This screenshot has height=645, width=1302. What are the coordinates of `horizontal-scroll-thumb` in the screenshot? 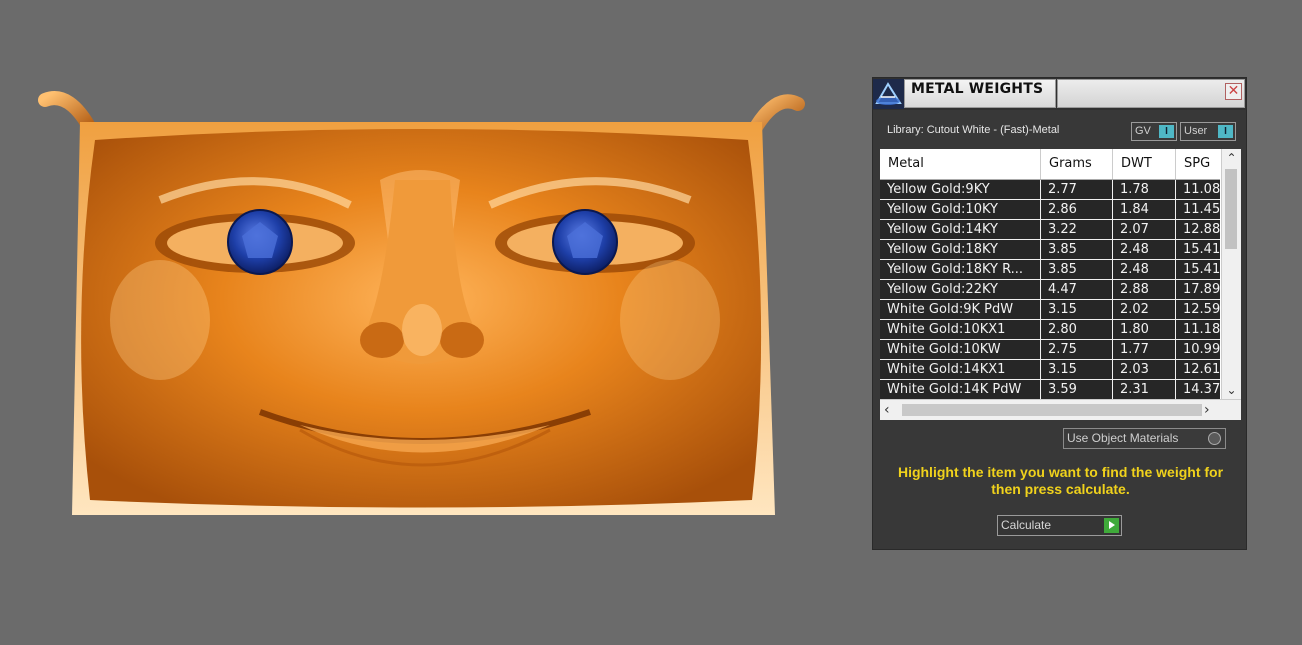 It's located at (1052, 410).